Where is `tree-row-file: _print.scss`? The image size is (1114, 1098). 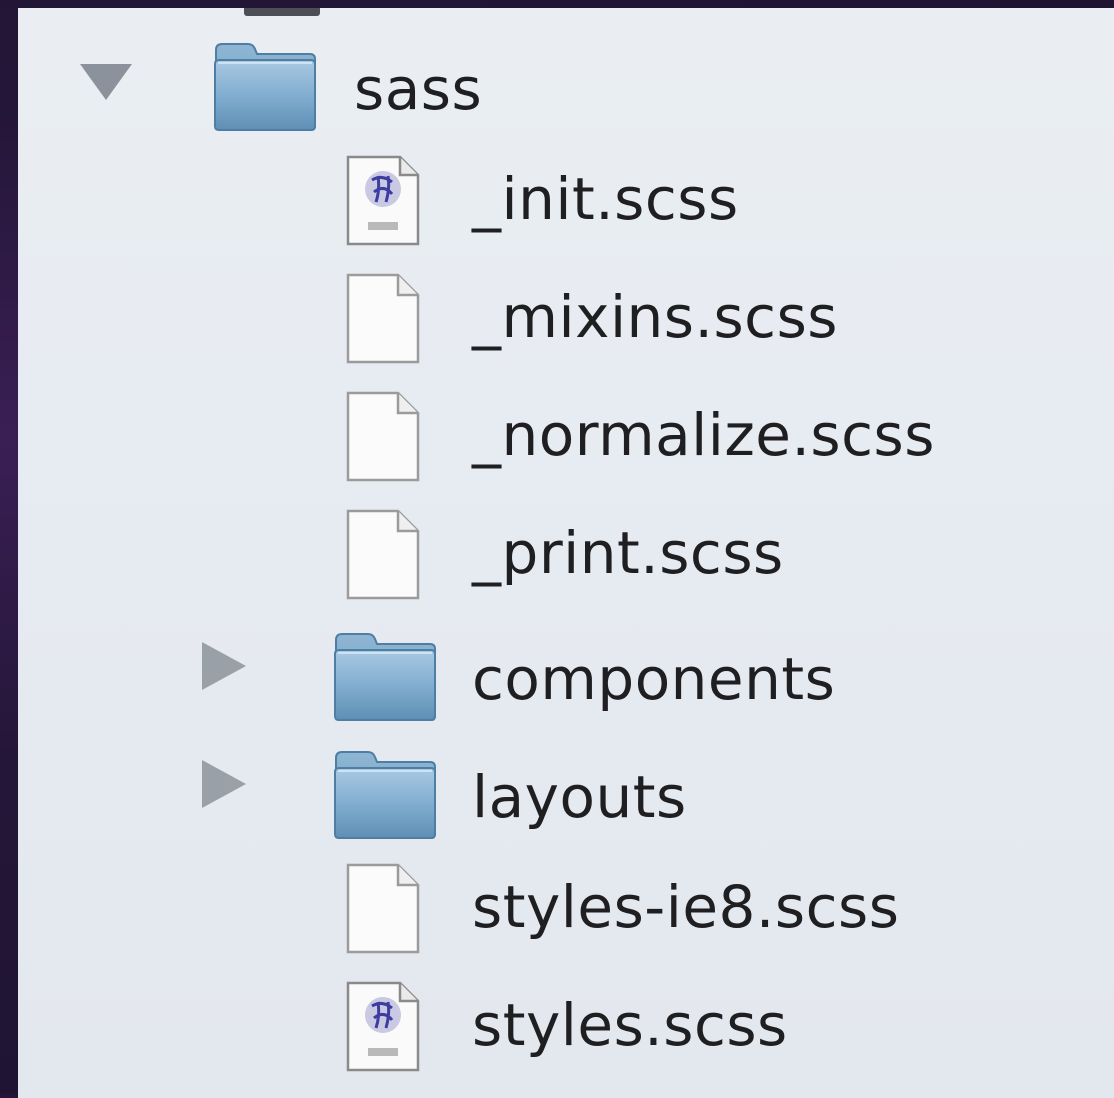
tree-row-file: _print.scss is located at coordinates (566, 557).